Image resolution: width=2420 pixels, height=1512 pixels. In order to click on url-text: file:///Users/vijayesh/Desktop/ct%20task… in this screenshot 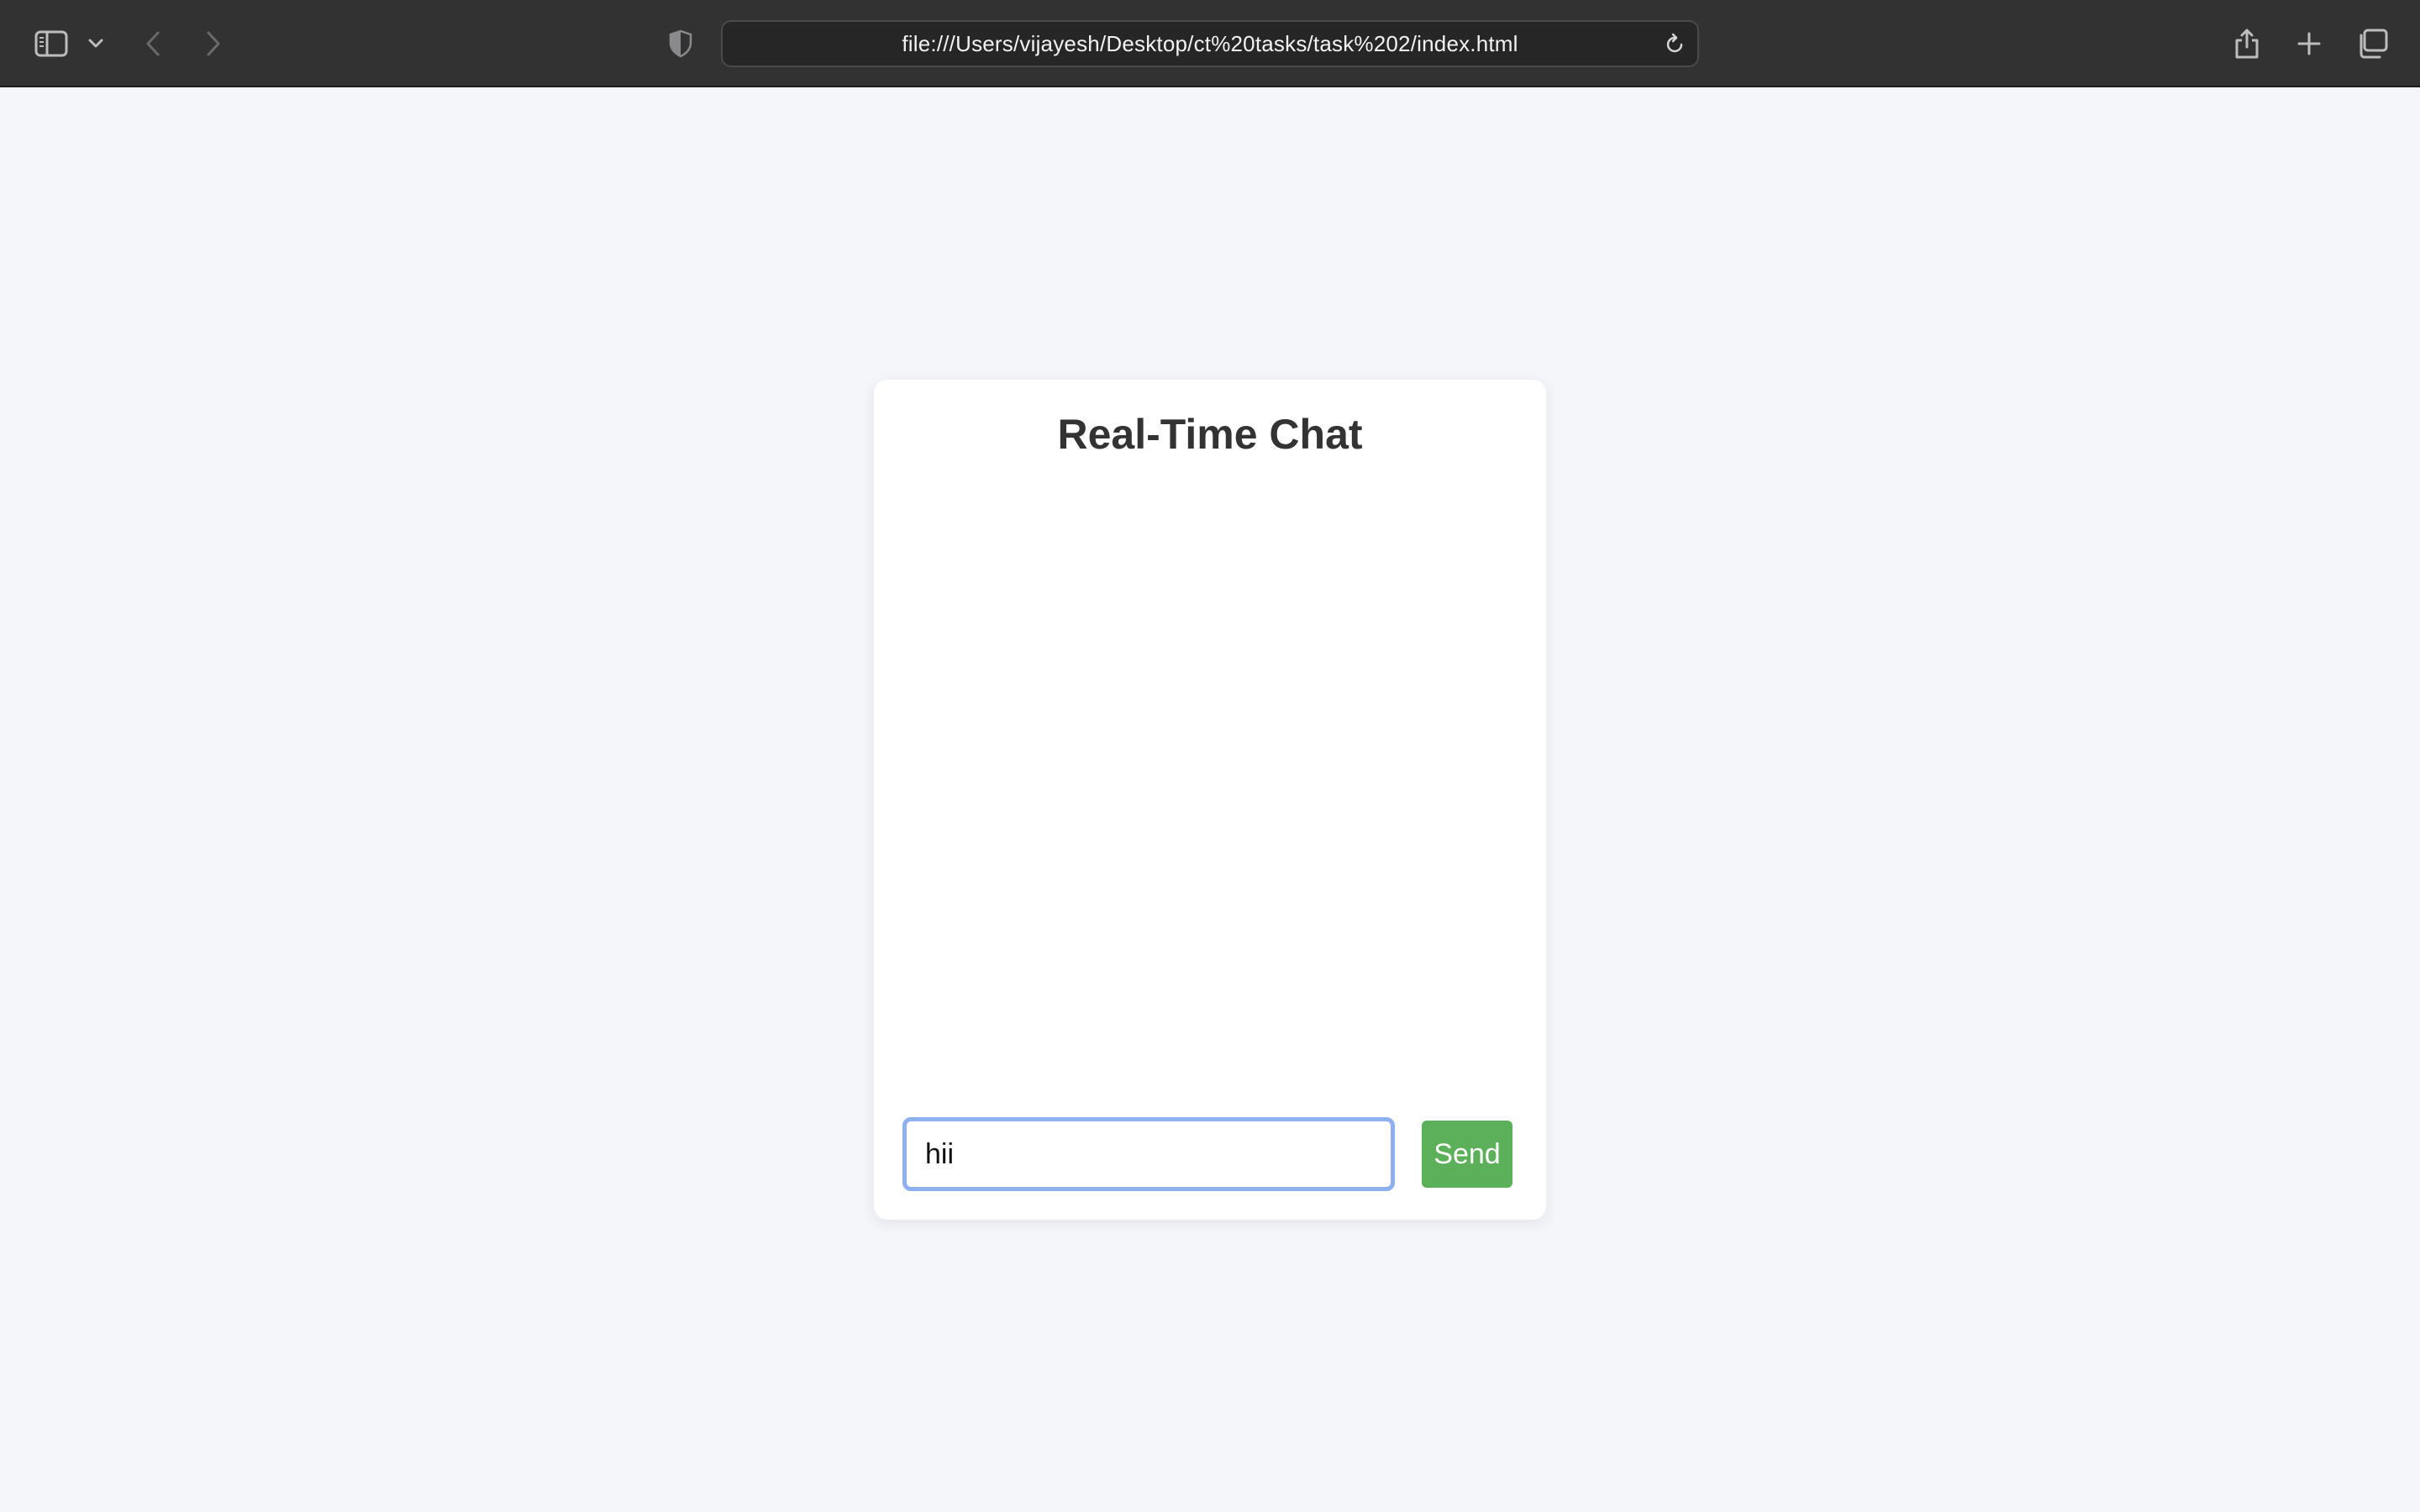, I will do `click(1210, 43)`.